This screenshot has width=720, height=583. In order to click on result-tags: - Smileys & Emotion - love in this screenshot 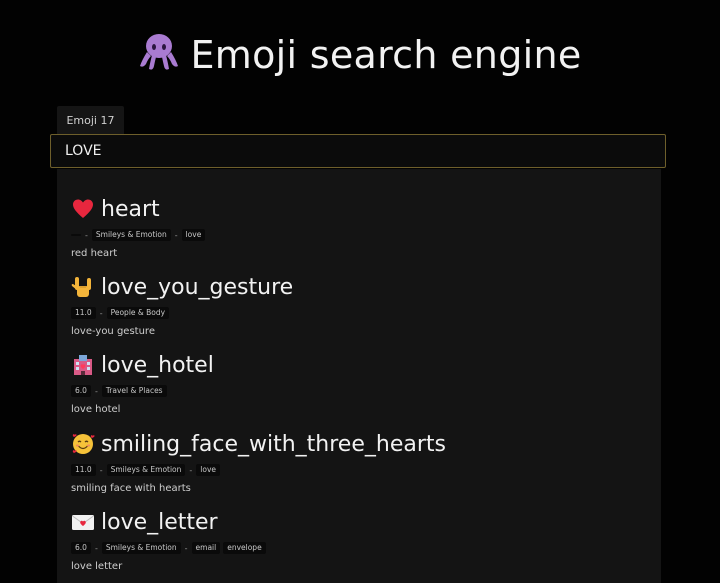, I will do `click(138, 235)`.